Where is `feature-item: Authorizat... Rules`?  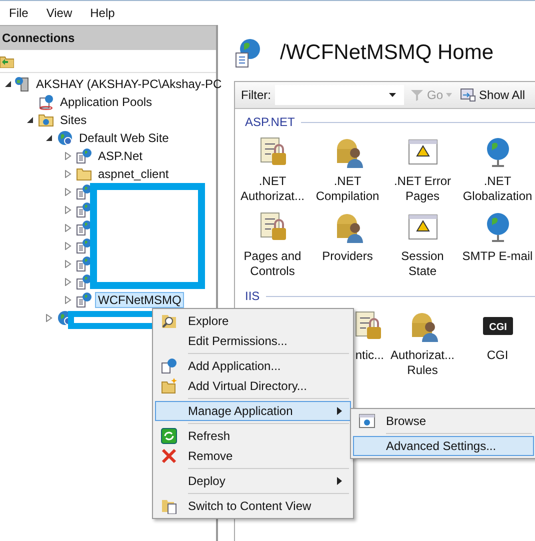
feature-item: Authorizat... Rules is located at coordinates (422, 344).